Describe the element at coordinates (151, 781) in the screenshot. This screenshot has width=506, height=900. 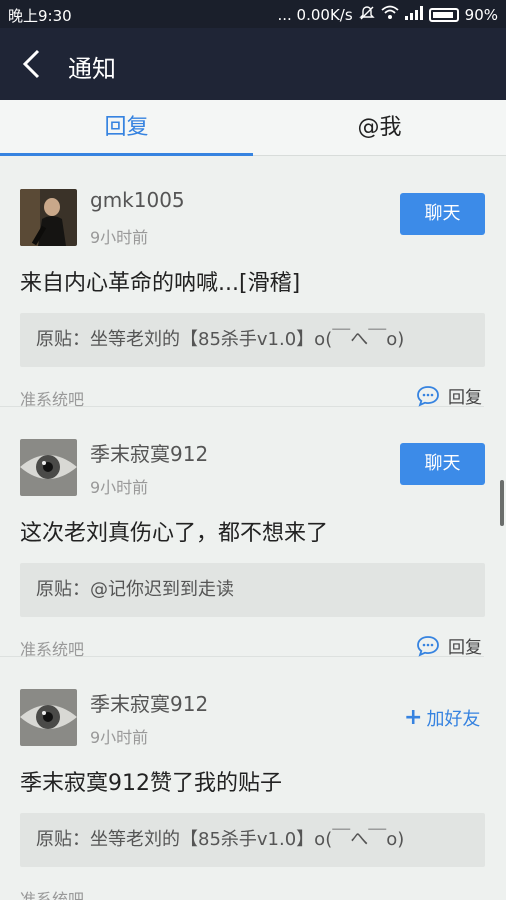
I see `like-content: 季末寂寞912赞了我的贴子` at that location.